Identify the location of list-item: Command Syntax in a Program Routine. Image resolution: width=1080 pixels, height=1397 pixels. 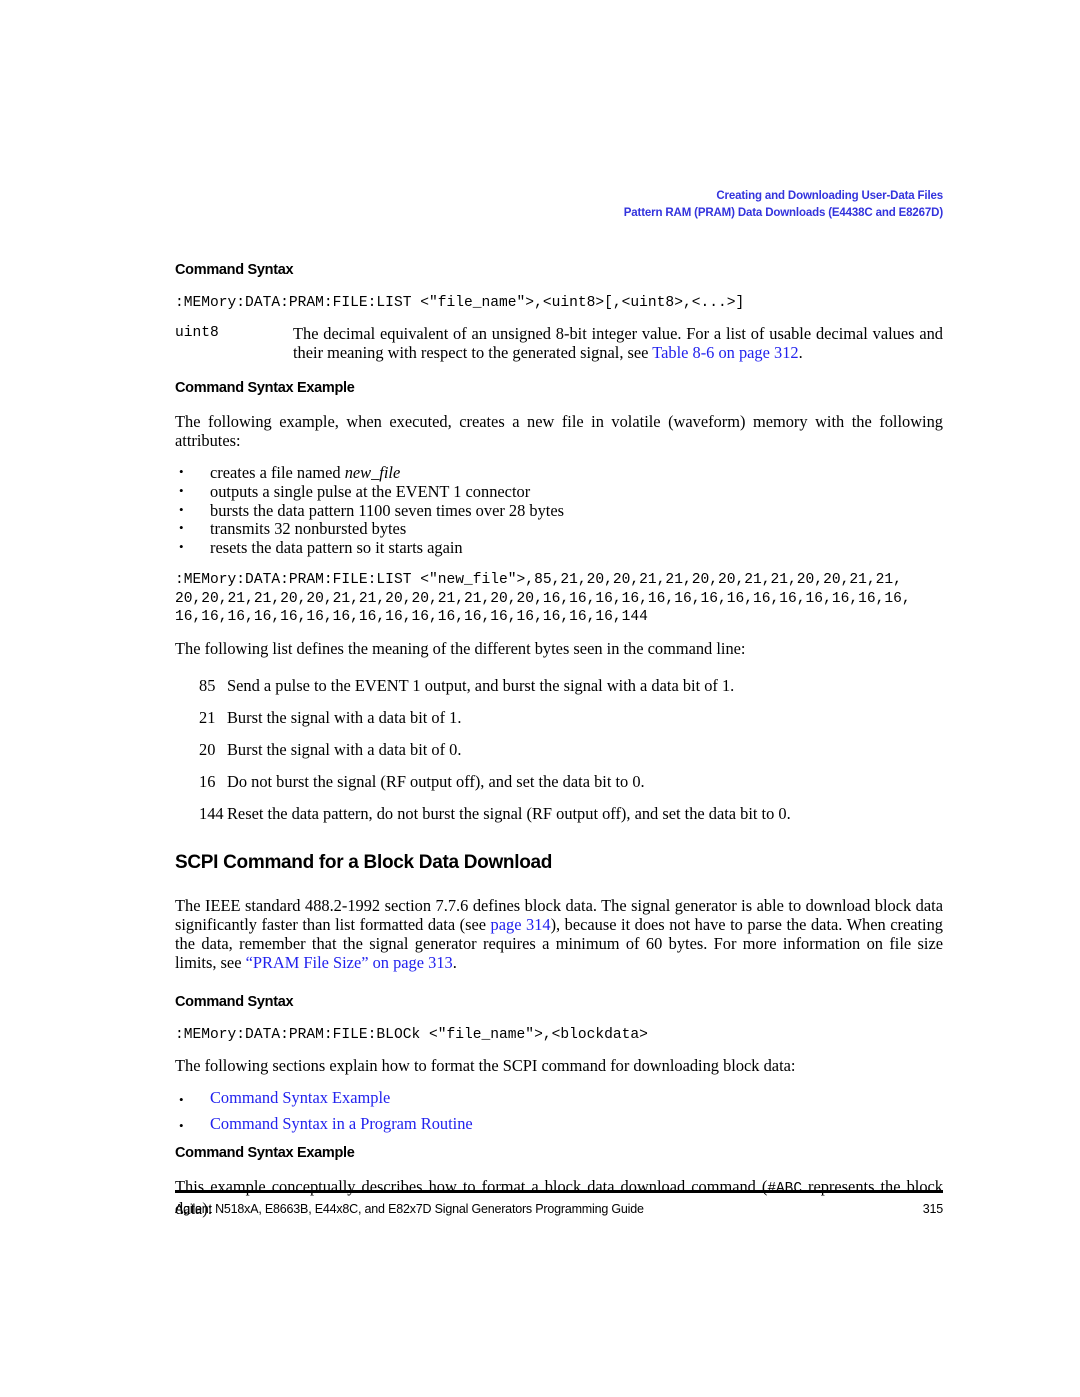
(559, 1125).